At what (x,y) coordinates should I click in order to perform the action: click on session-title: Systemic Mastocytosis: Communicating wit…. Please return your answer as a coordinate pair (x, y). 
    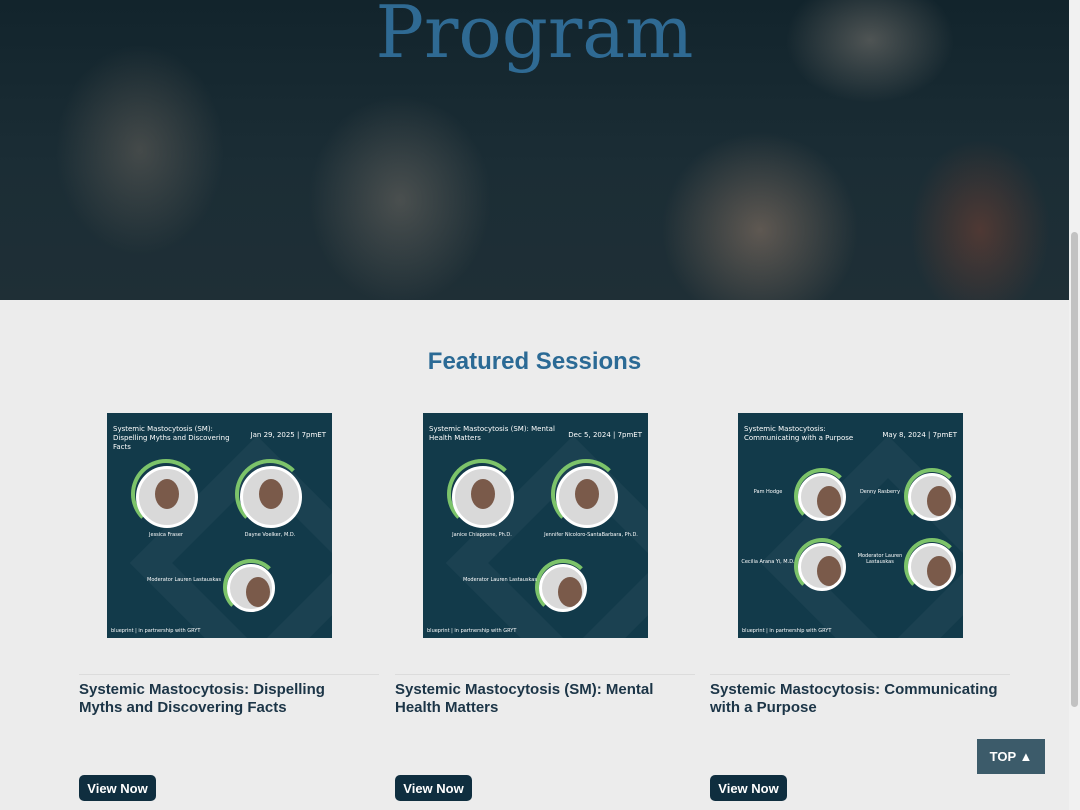
    Looking at the image, I should click on (855, 699).